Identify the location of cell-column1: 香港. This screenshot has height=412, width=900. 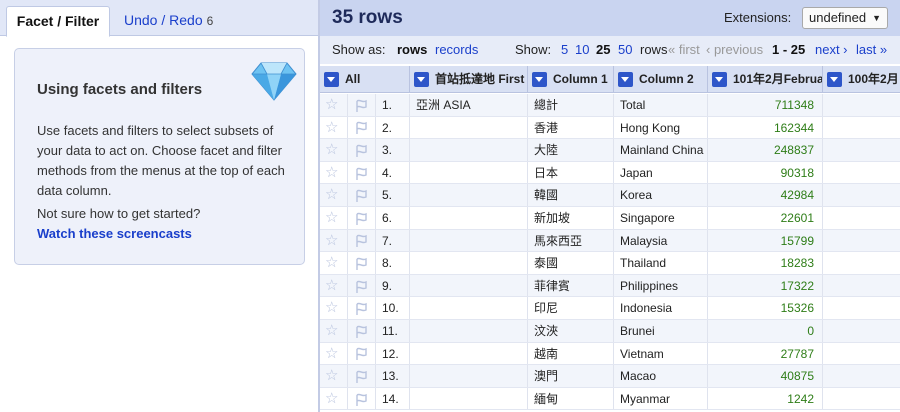
(571, 127).